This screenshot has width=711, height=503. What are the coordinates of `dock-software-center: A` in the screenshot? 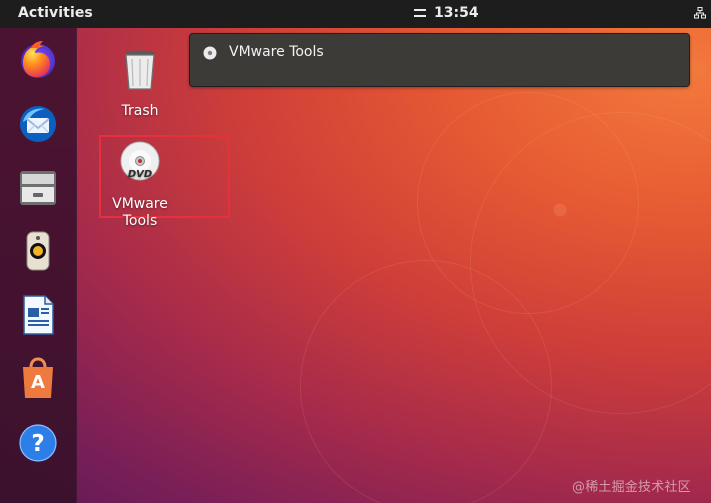 It's located at (38, 379).